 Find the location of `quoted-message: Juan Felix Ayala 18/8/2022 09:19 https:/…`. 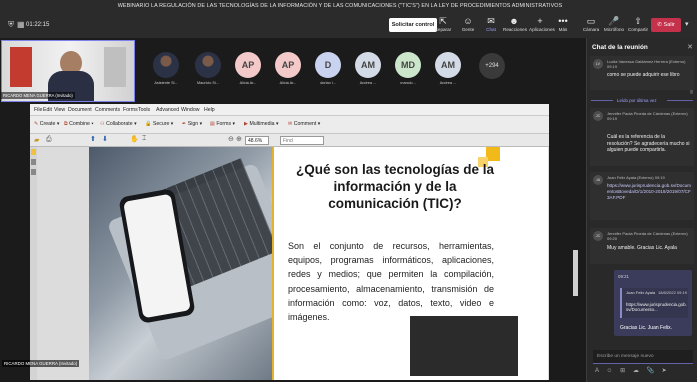

quoted-message: Juan Felix Ayala 18/8/2022 09:19 https:/… is located at coordinates (654, 303).